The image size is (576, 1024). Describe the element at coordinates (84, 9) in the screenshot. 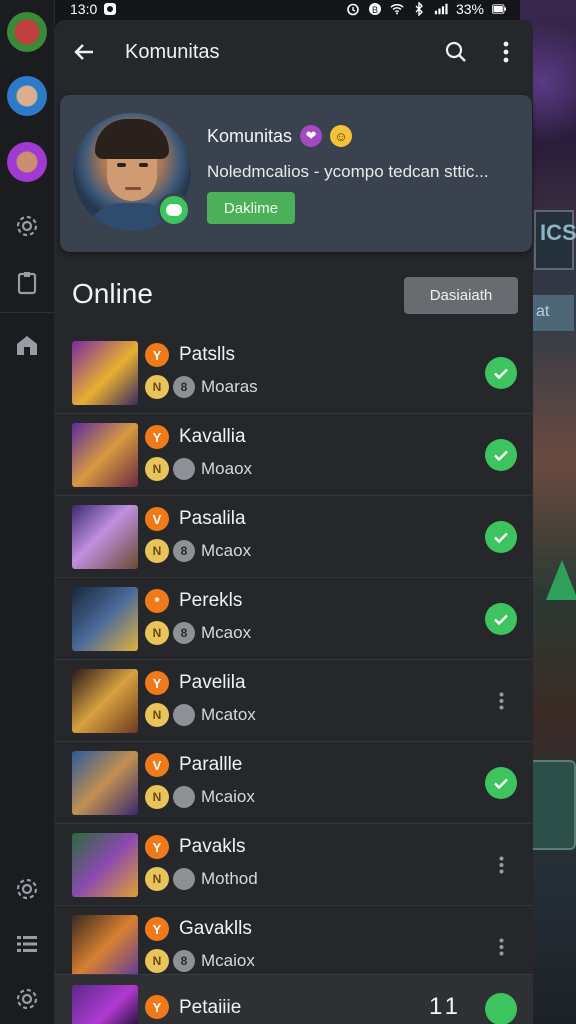

I see `status-time: 13:0` at that location.